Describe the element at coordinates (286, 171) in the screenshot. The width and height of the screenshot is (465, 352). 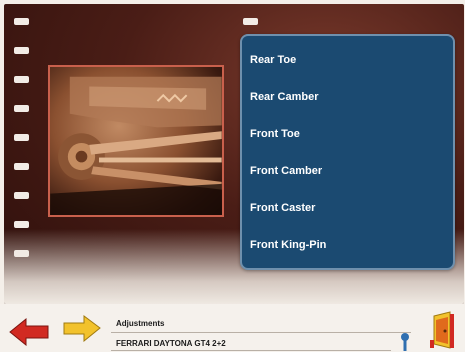
I see `menu-item-front-camber: Front Camber` at that location.